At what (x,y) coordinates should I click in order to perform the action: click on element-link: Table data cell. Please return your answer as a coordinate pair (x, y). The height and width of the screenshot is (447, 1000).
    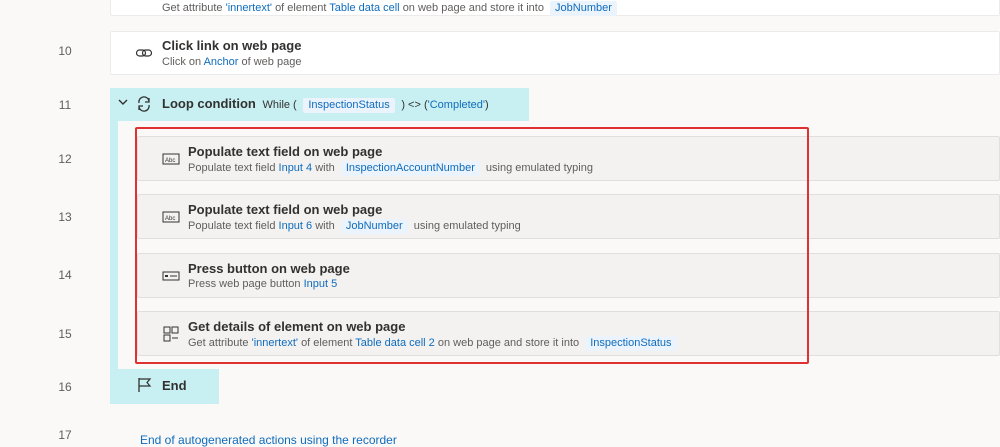
    Looking at the image, I should click on (364, 8).